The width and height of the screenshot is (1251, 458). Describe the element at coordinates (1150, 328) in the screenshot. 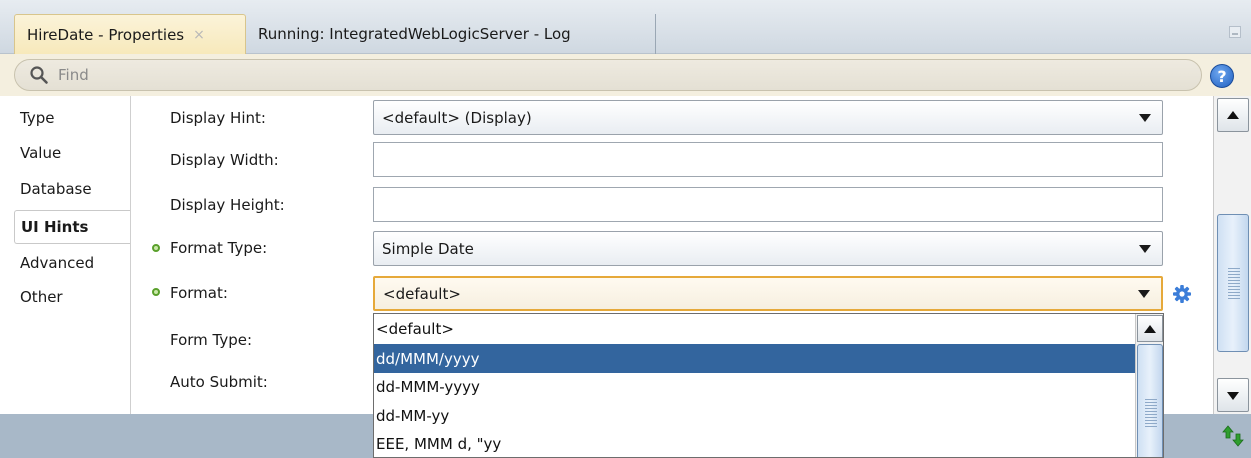

I see `dropdown-scroll-up-button` at that location.